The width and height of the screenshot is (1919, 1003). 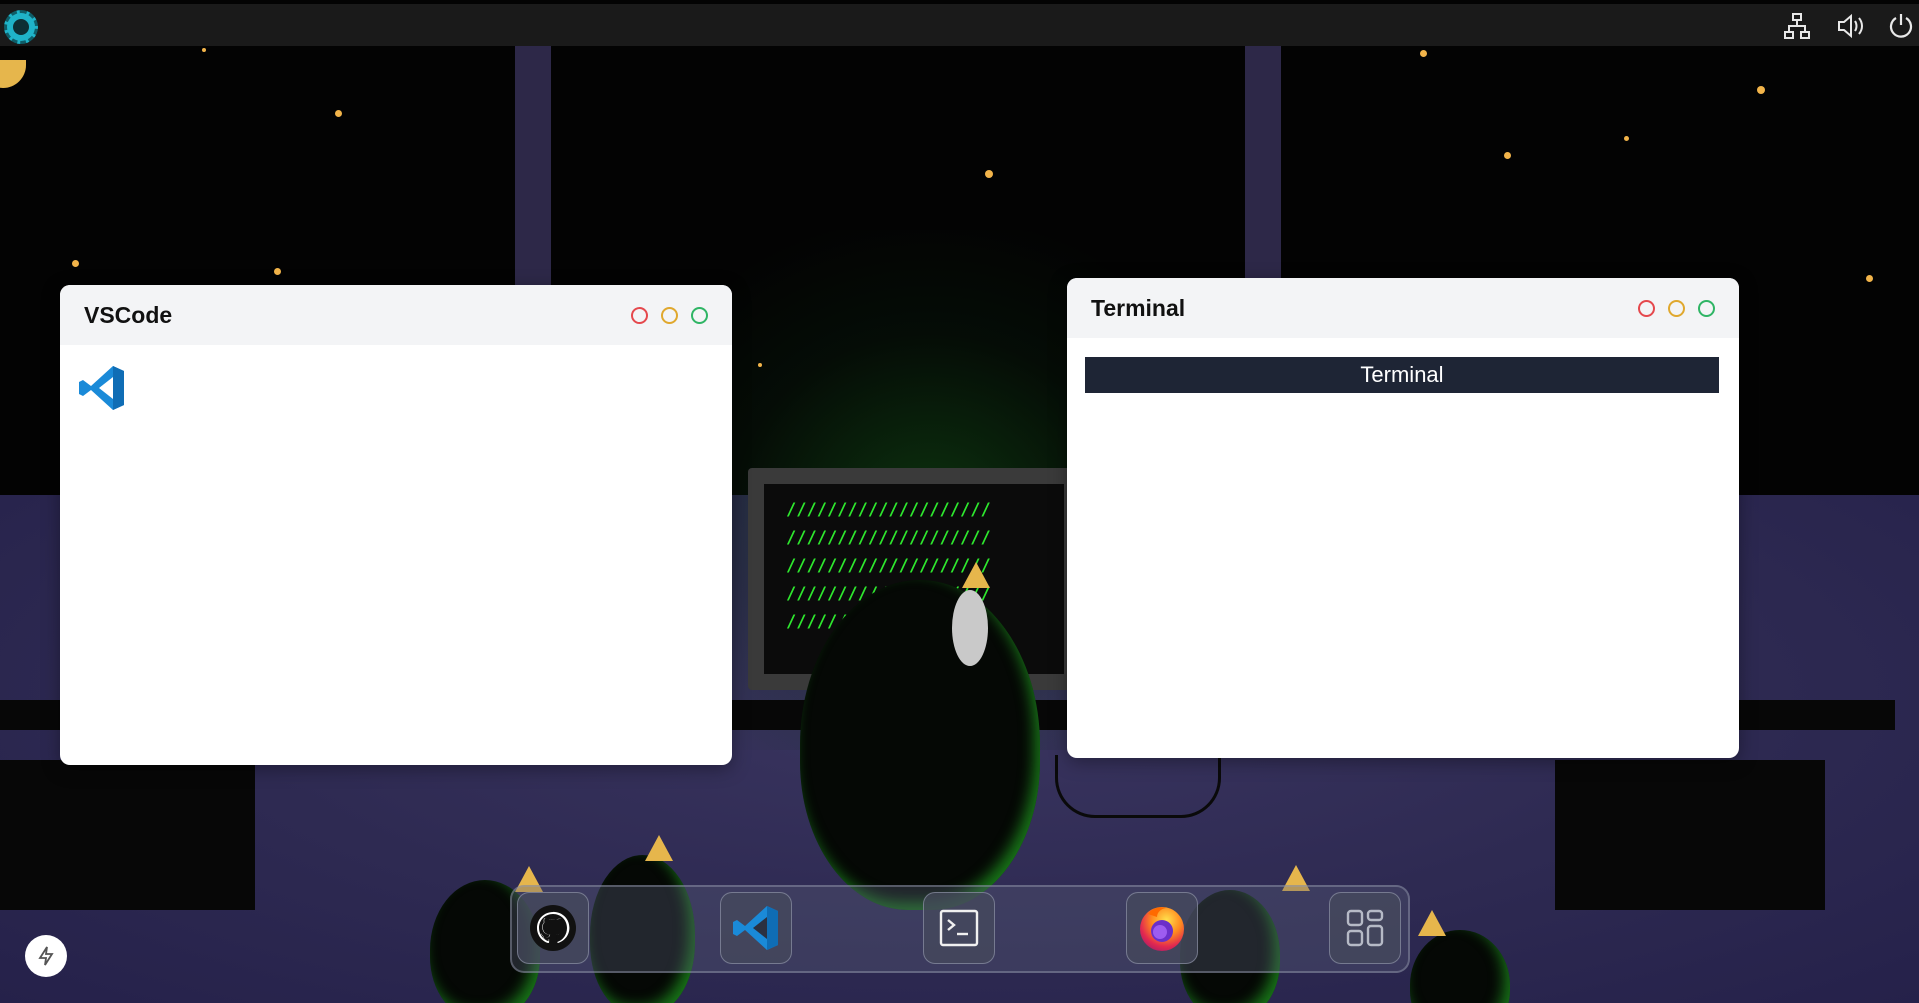 What do you see at coordinates (1365, 928) in the screenshot?
I see `apps-grid-icon` at bounding box center [1365, 928].